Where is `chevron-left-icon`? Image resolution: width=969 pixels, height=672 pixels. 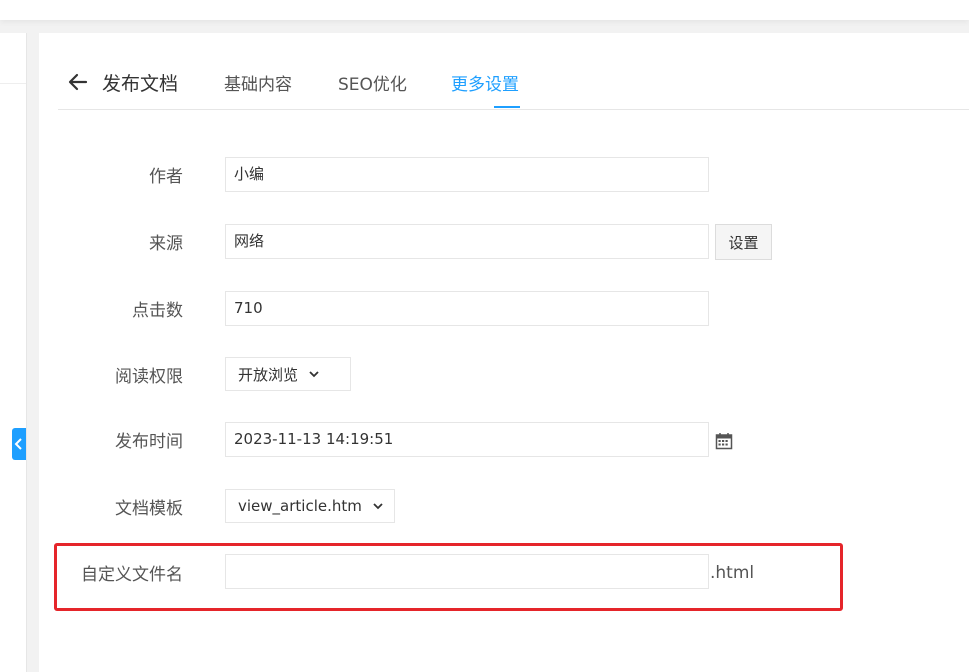 chevron-left-icon is located at coordinates (18, 444).